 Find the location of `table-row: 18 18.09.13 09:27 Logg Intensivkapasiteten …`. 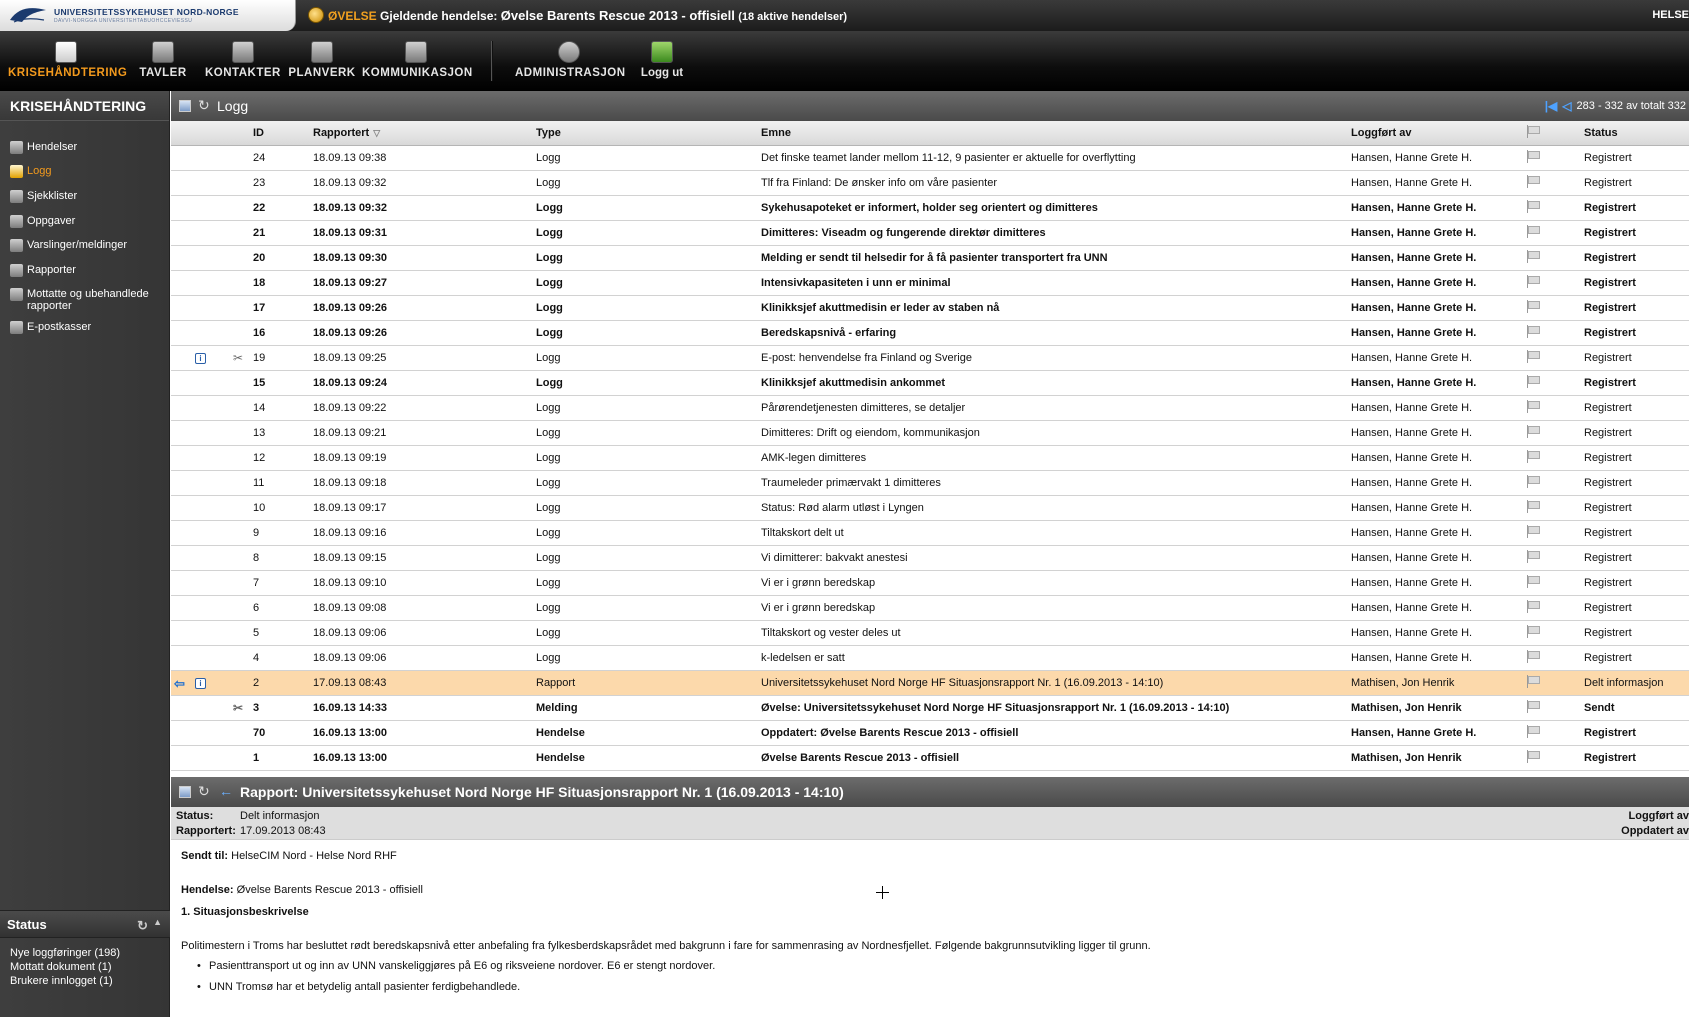

table-row: 18 18.09.13 09:27 Logg Intensivkapasiteten … is located at coordinates (930, 283).